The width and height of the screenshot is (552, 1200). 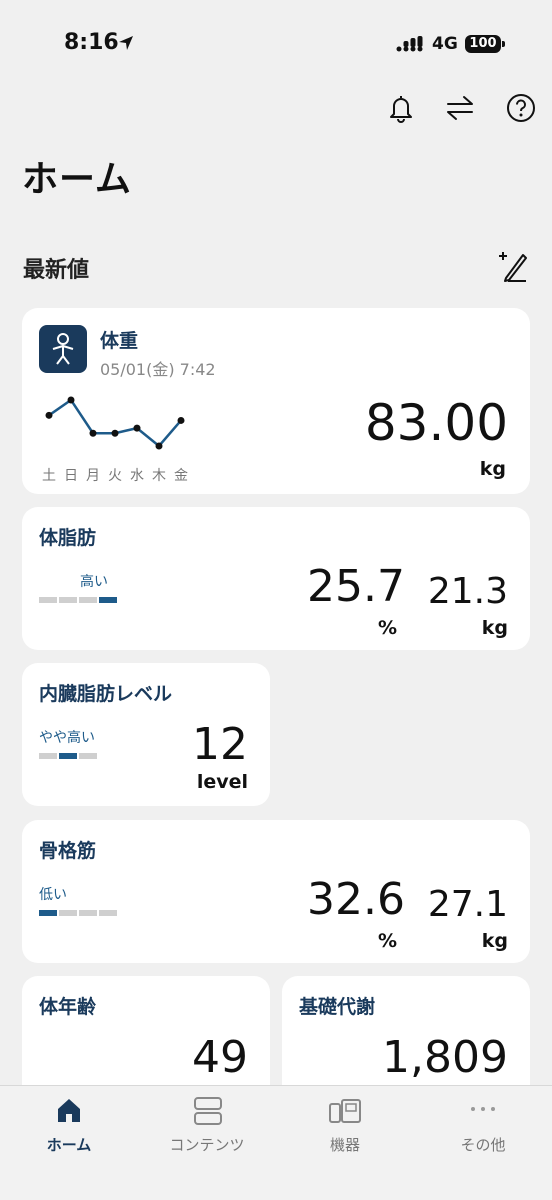 What do you see at coordinates (436, 423) in the screenshot?
I see `weight-value: 83.00` at bounding box center [436, 423].